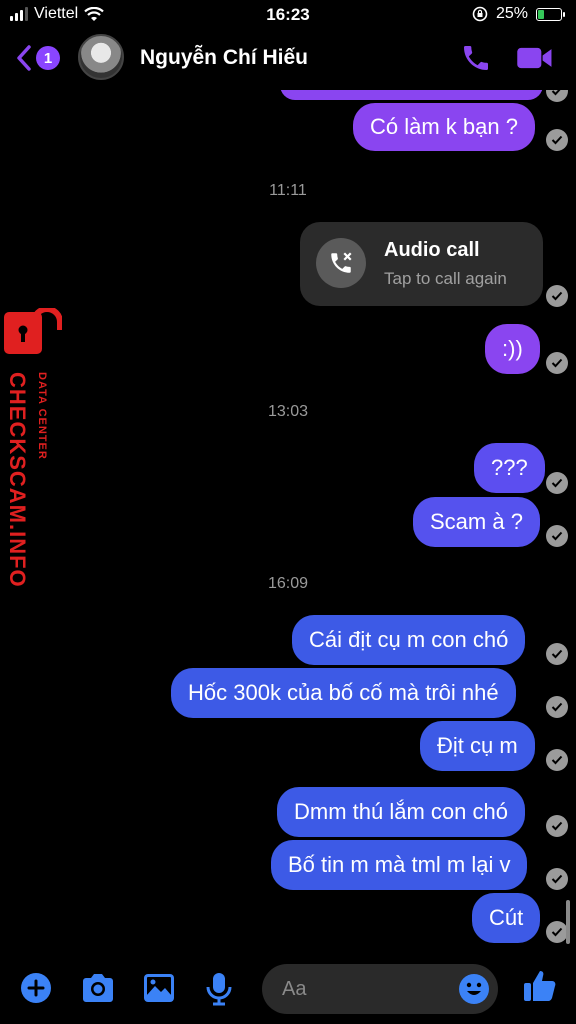  What do you see at coordinates (474, 989) in the screenshot?
I see `emoji-icon` at bounding box center [474, 989].